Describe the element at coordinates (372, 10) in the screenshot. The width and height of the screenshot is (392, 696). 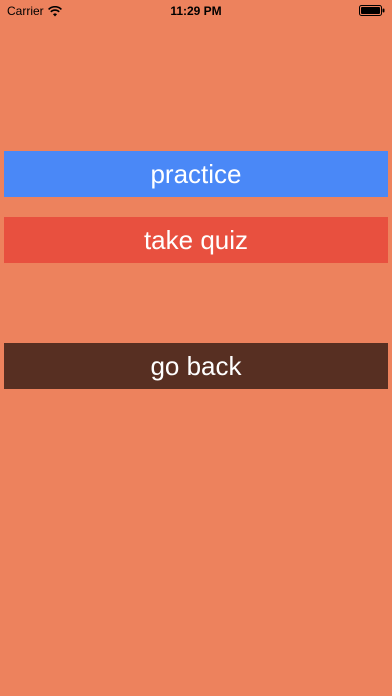
I see `battery-icon` at that location.